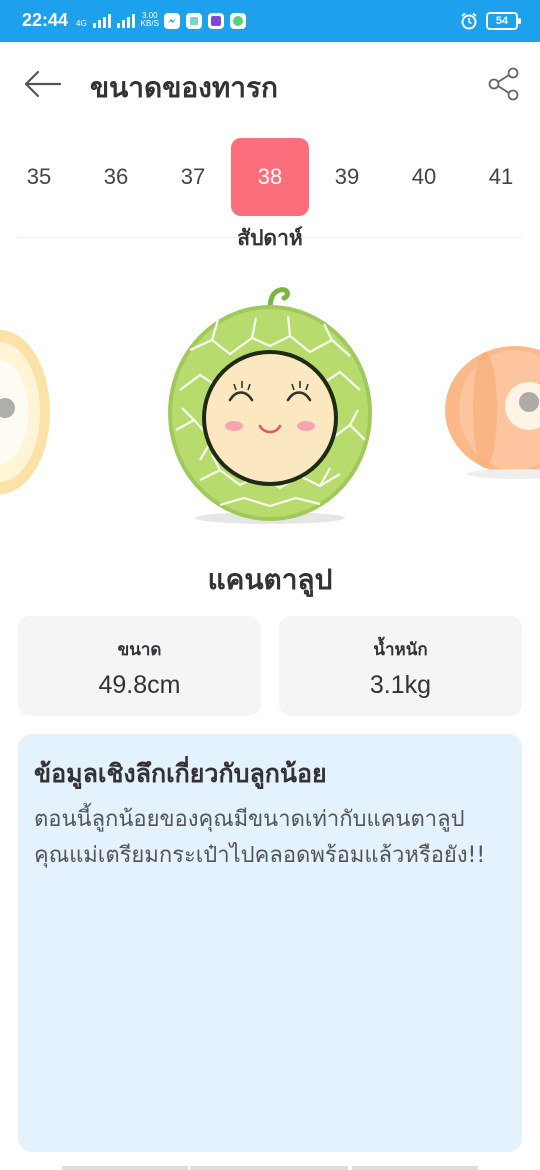 This screenshot has width=540, height=1170. What do you see at coordinates (347, 177) in the screenshot?
I see `week-item-39: 39` at bounding box center [347, 177].